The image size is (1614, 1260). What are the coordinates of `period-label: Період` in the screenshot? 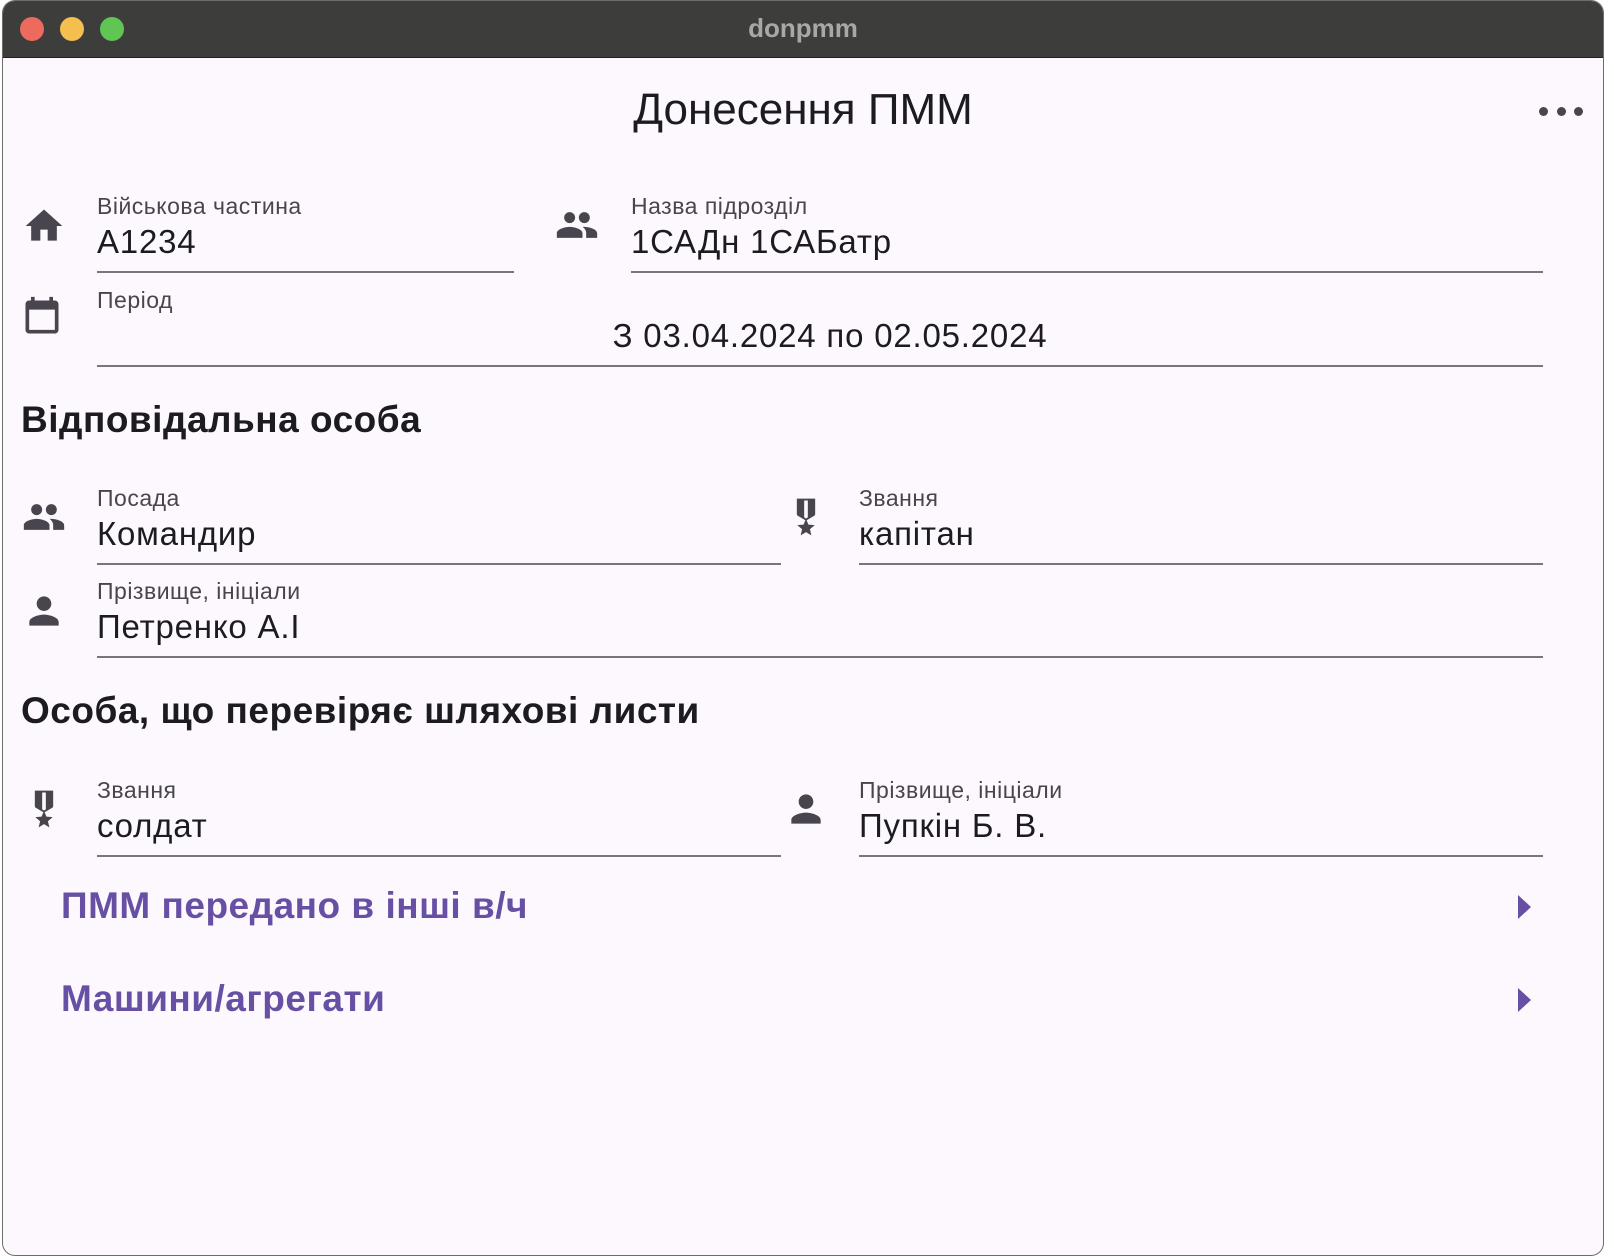 It's located at (135, 300).